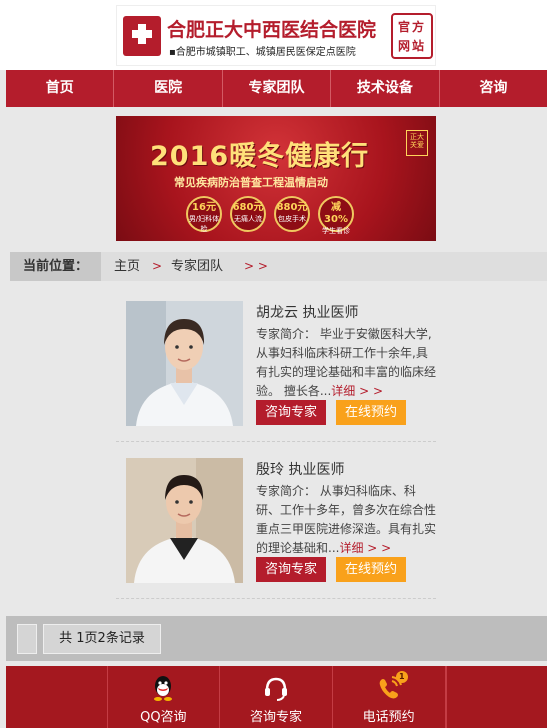 Image resolution: width=547 pixels, height=728 pixels. Describe the element at coordinates (412, 36) in the screenshot. I see `official-site-badge: 官方 网站` at that location.